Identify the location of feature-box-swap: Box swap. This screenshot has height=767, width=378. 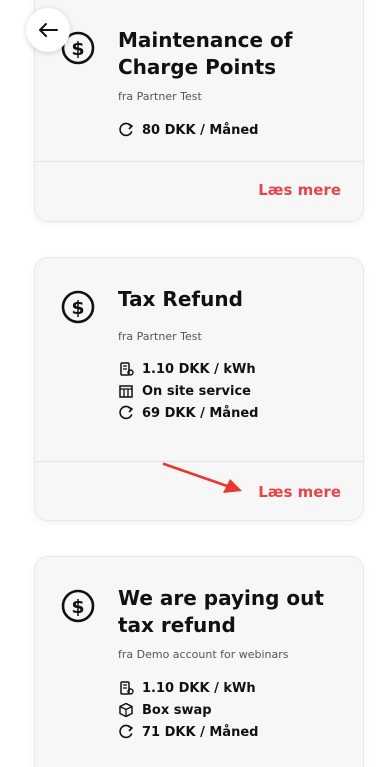
(233, 710).